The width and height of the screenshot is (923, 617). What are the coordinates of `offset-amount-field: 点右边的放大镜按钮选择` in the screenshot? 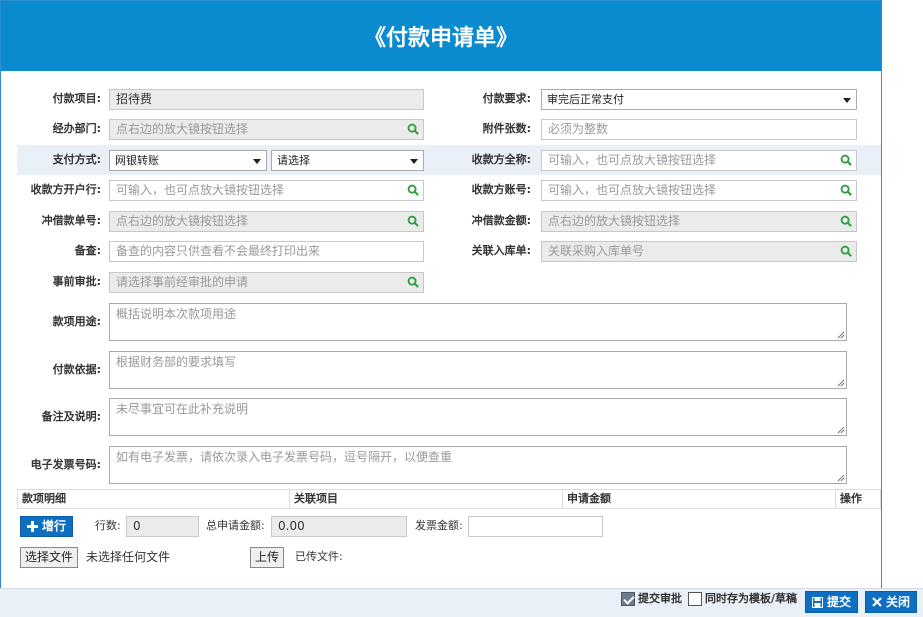 It's located at (699, 221).